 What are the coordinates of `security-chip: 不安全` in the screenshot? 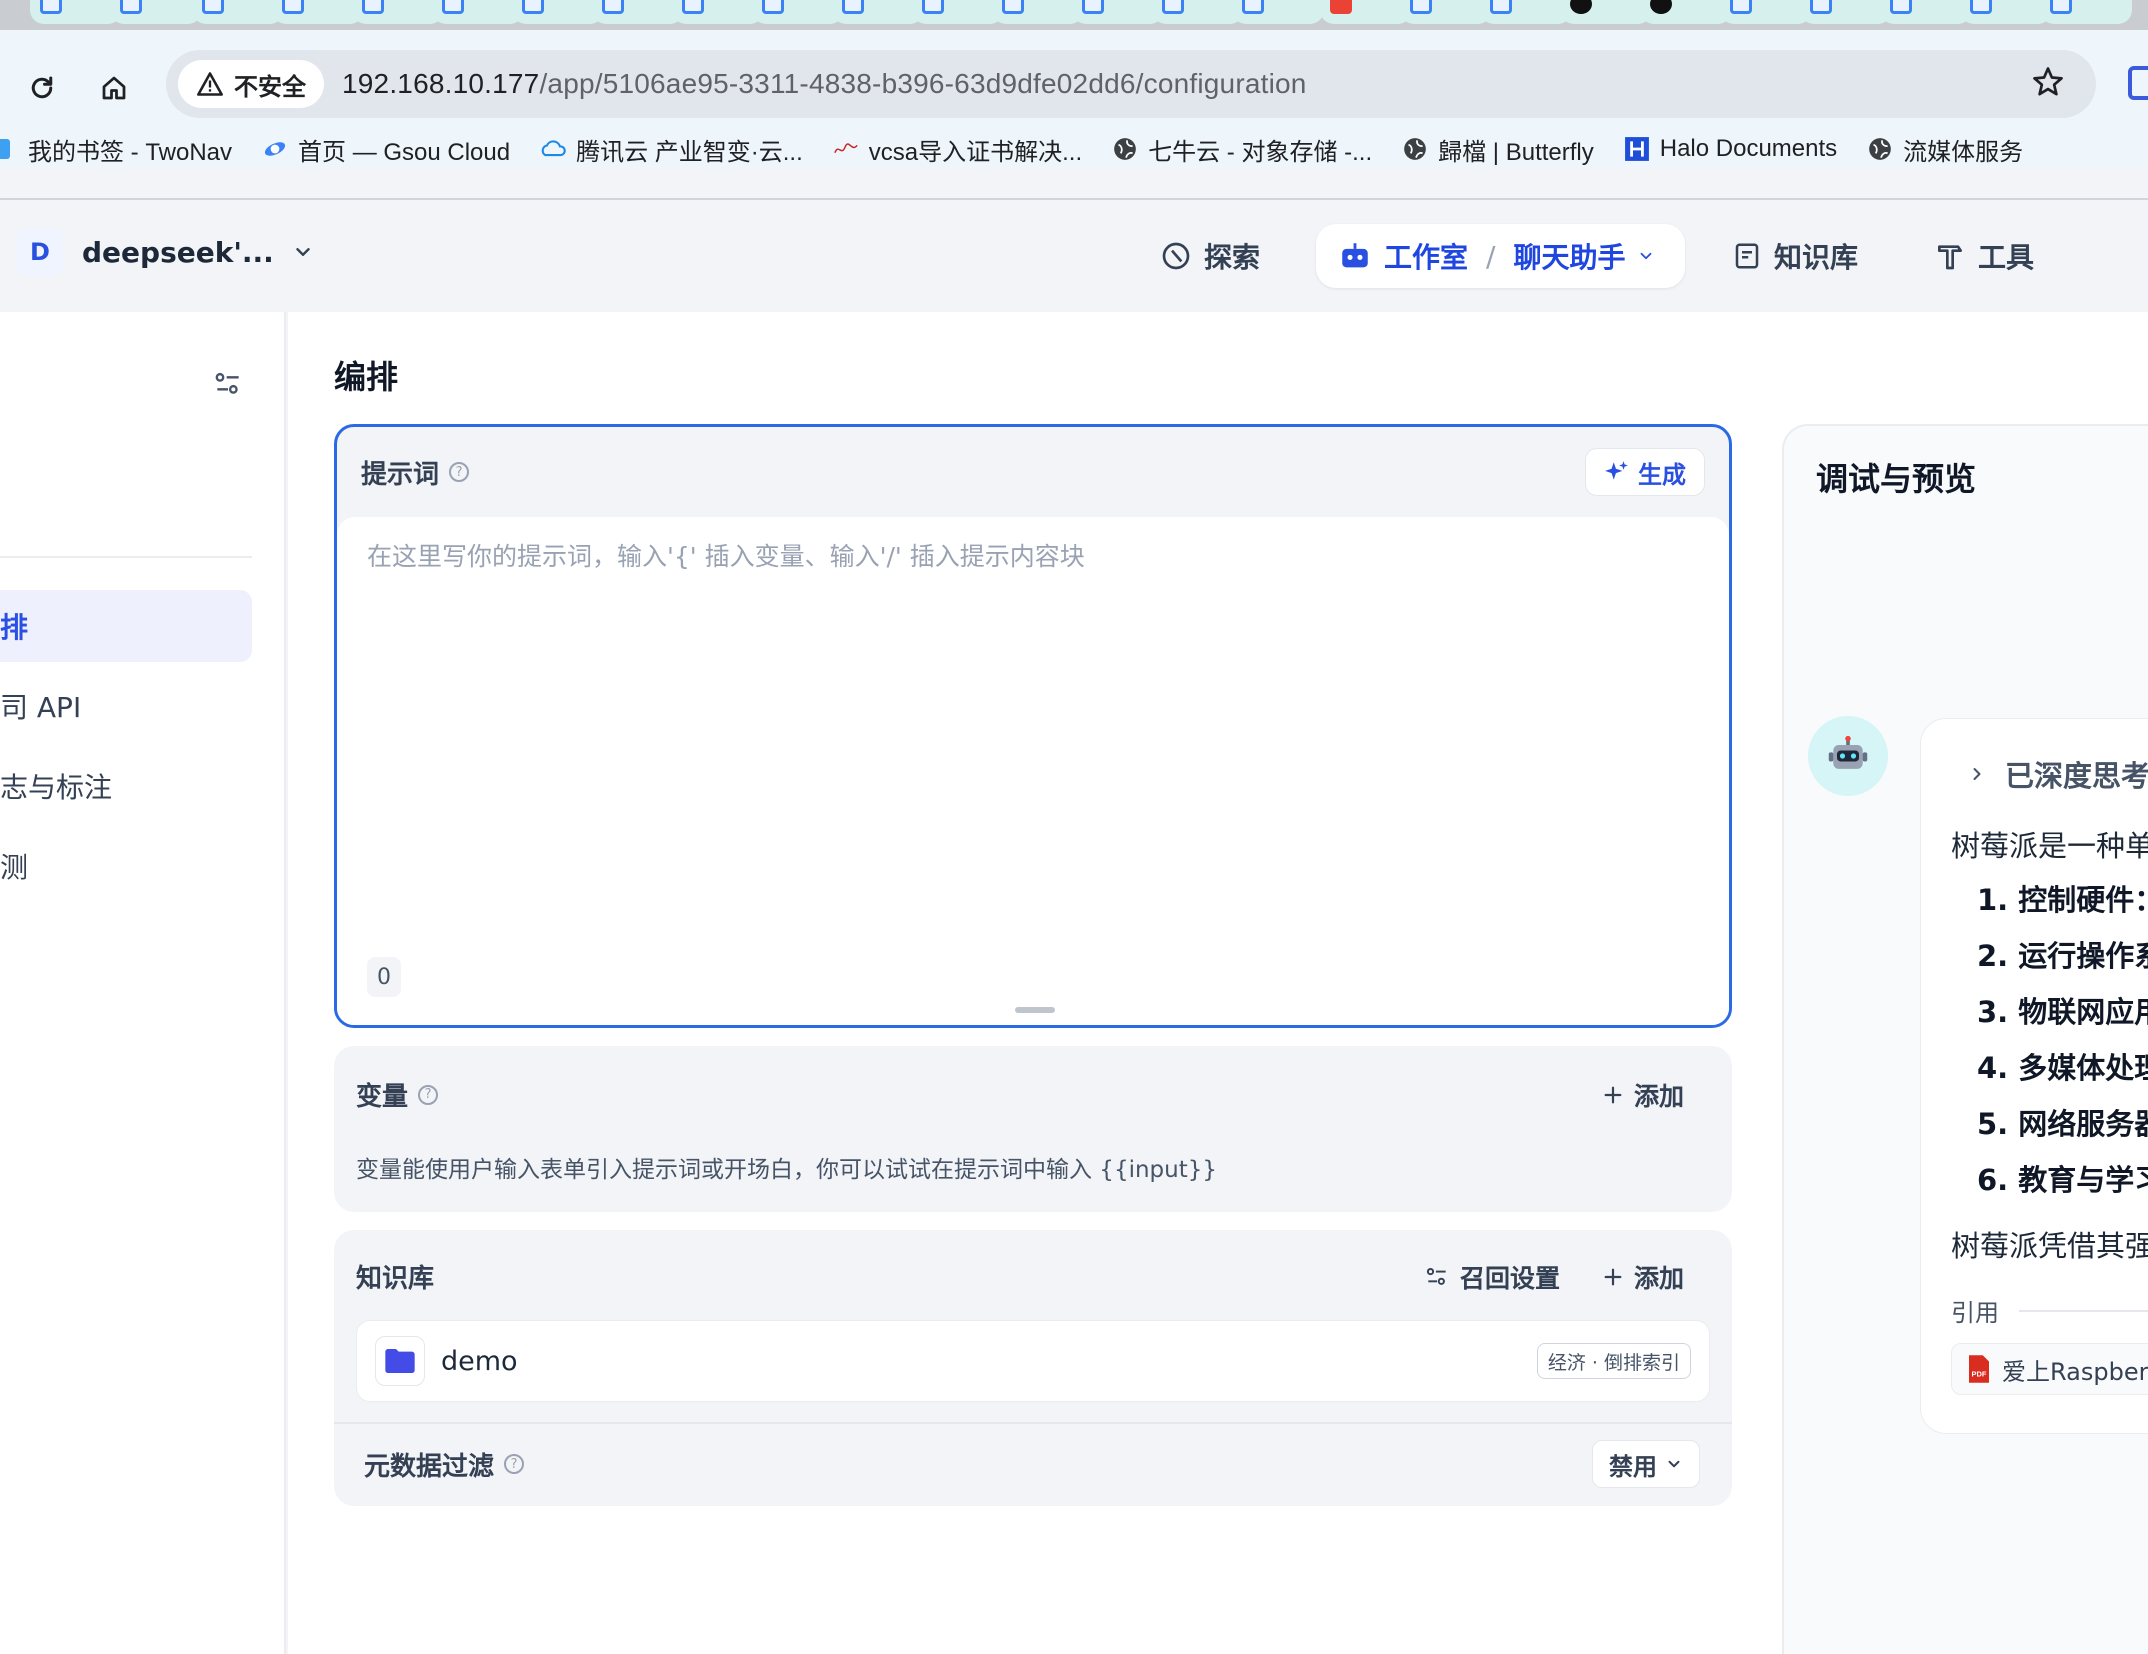 It's located at (251, 84).